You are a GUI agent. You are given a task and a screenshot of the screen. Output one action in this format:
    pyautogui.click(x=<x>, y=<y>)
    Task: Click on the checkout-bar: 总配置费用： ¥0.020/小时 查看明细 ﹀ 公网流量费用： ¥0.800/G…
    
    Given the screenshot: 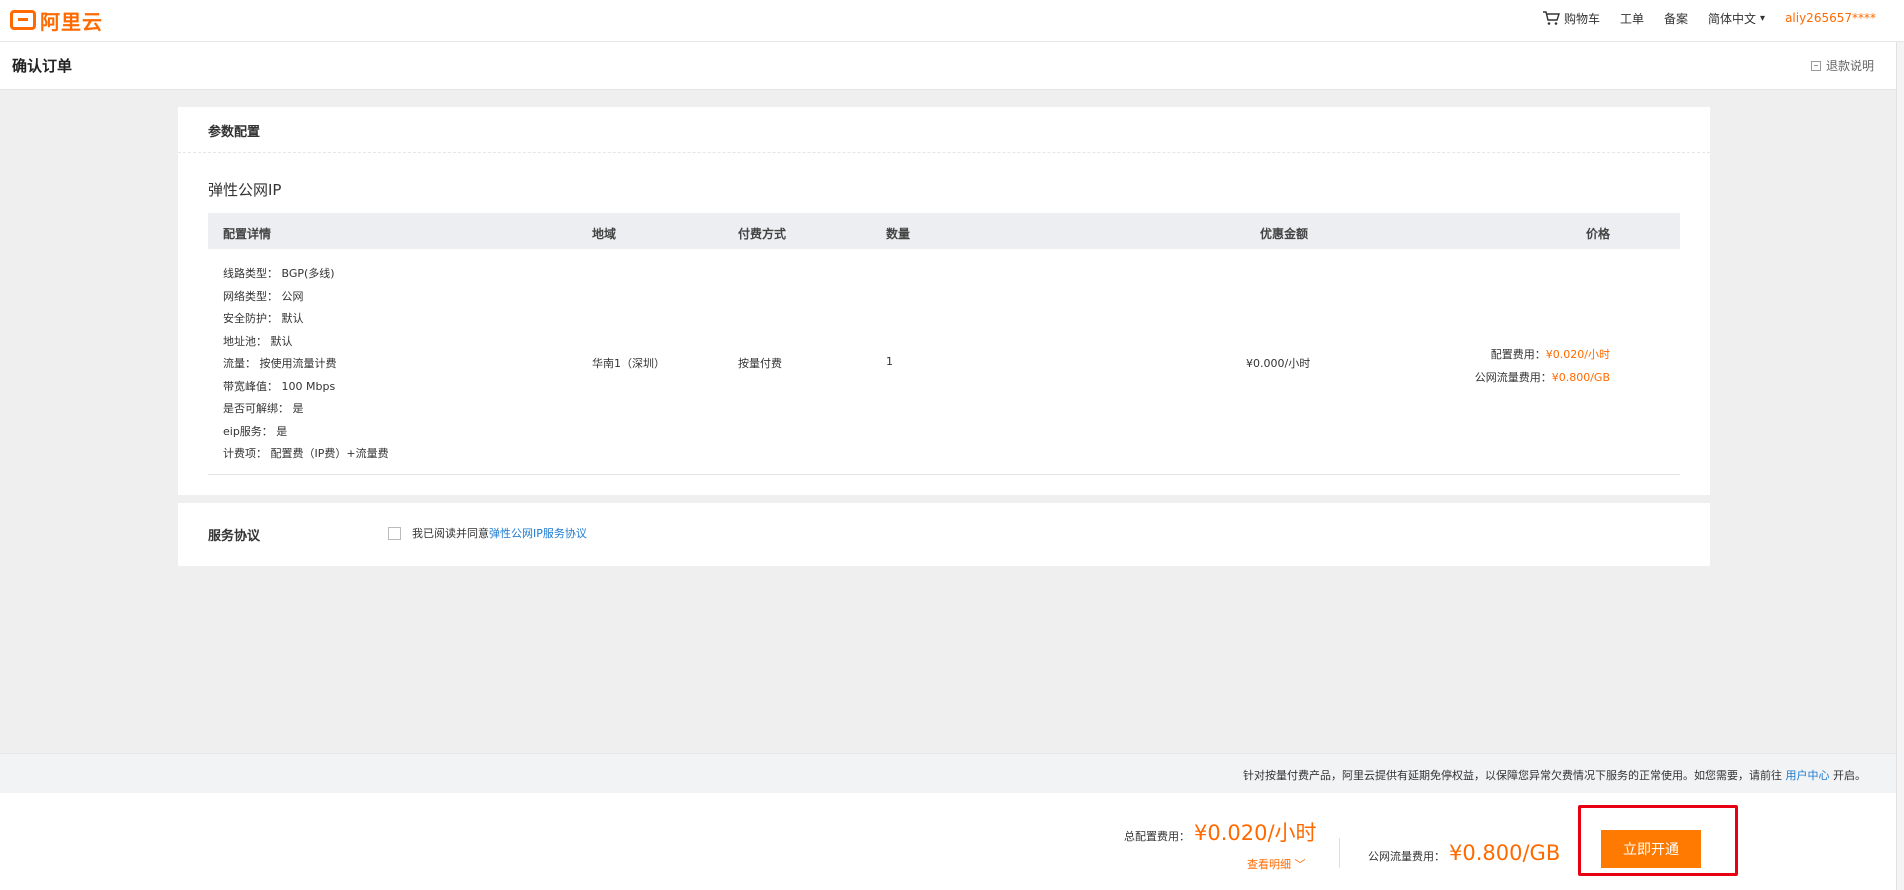 What is the action you would take?
    pyautogui.click(x=948, y=841)
    